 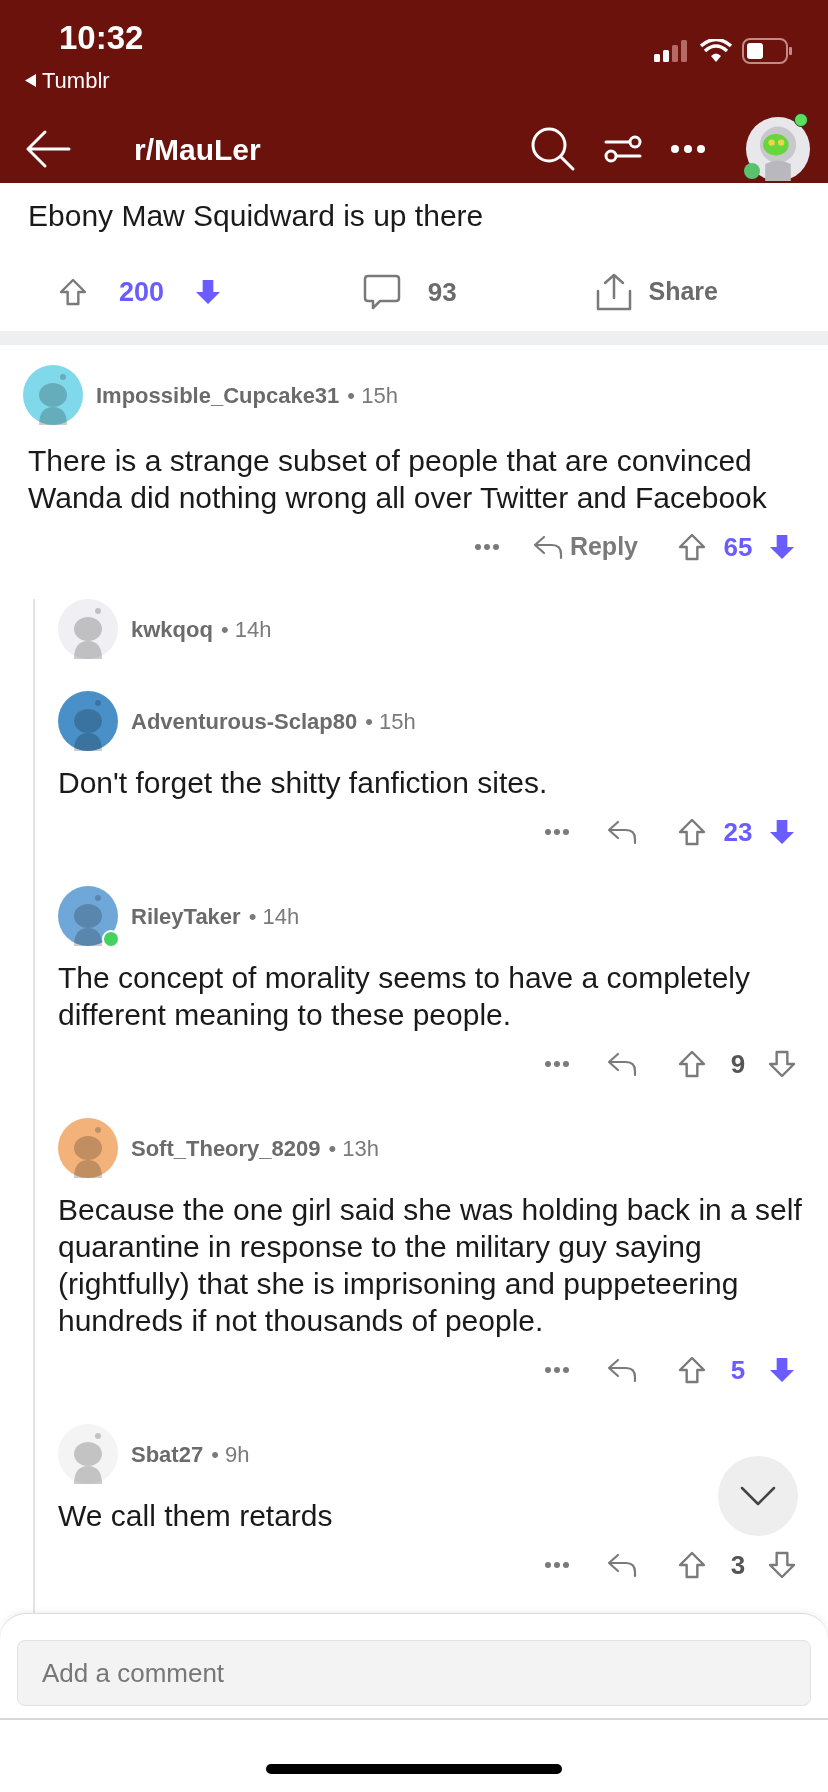 I want to click on comment-text: We call them retards, so click(x=195, y=1516).